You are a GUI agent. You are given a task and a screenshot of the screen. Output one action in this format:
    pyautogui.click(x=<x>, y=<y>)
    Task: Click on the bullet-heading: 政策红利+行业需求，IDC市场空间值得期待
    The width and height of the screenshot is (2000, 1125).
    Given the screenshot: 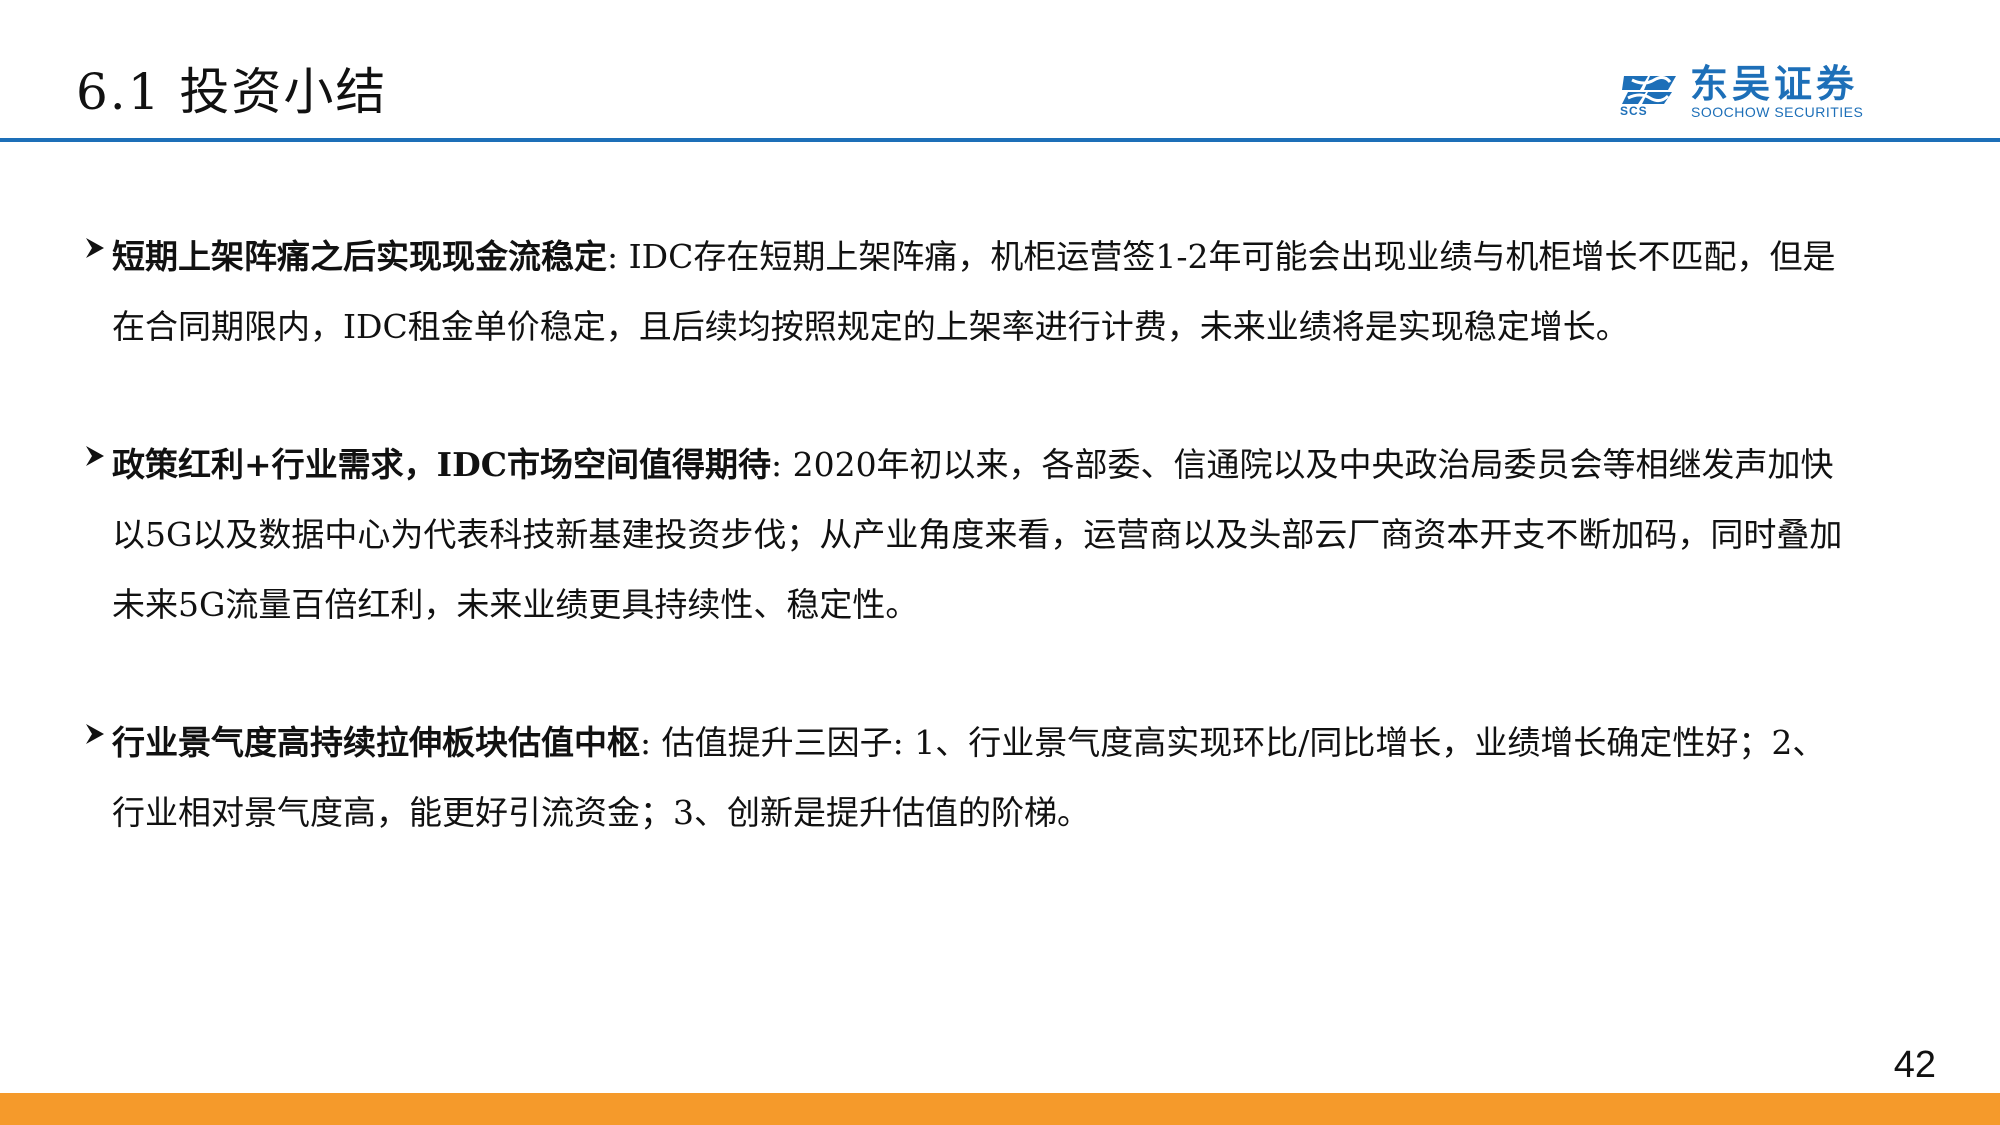 What is the action you would take?
    pyautogui.click(x=441, y=464)
    